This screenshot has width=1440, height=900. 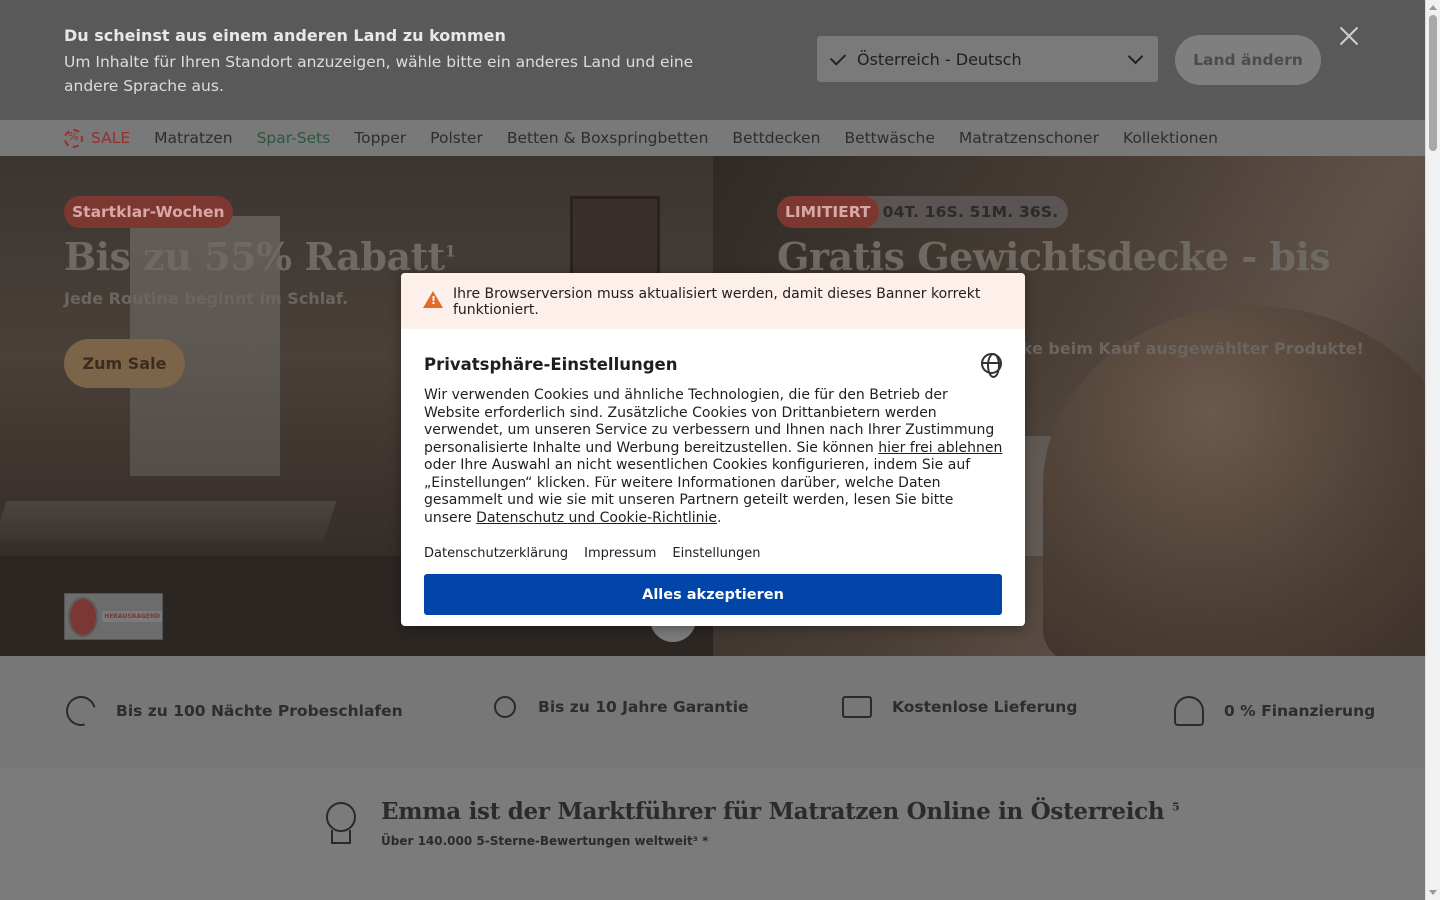 I want to click on chevron-down-icon, so click(x=1135, y=56).